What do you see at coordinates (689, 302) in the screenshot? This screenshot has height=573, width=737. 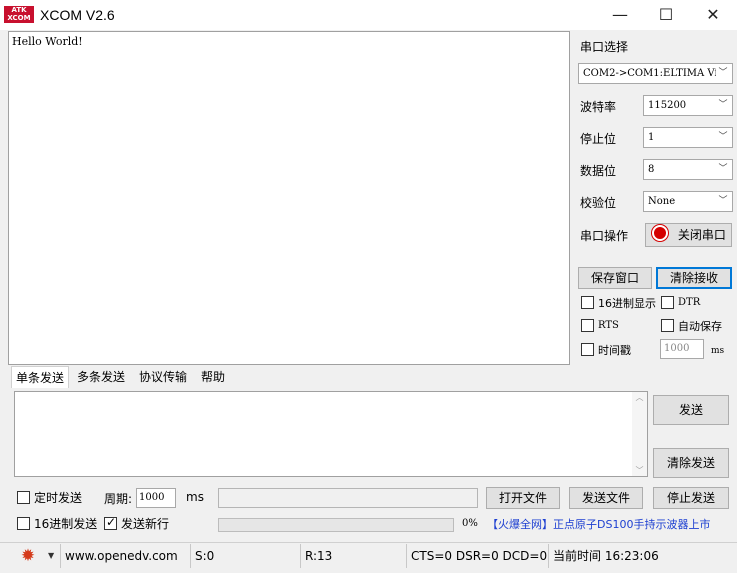 I see `dtr-label: DTR` at bounding box center [689, 302].